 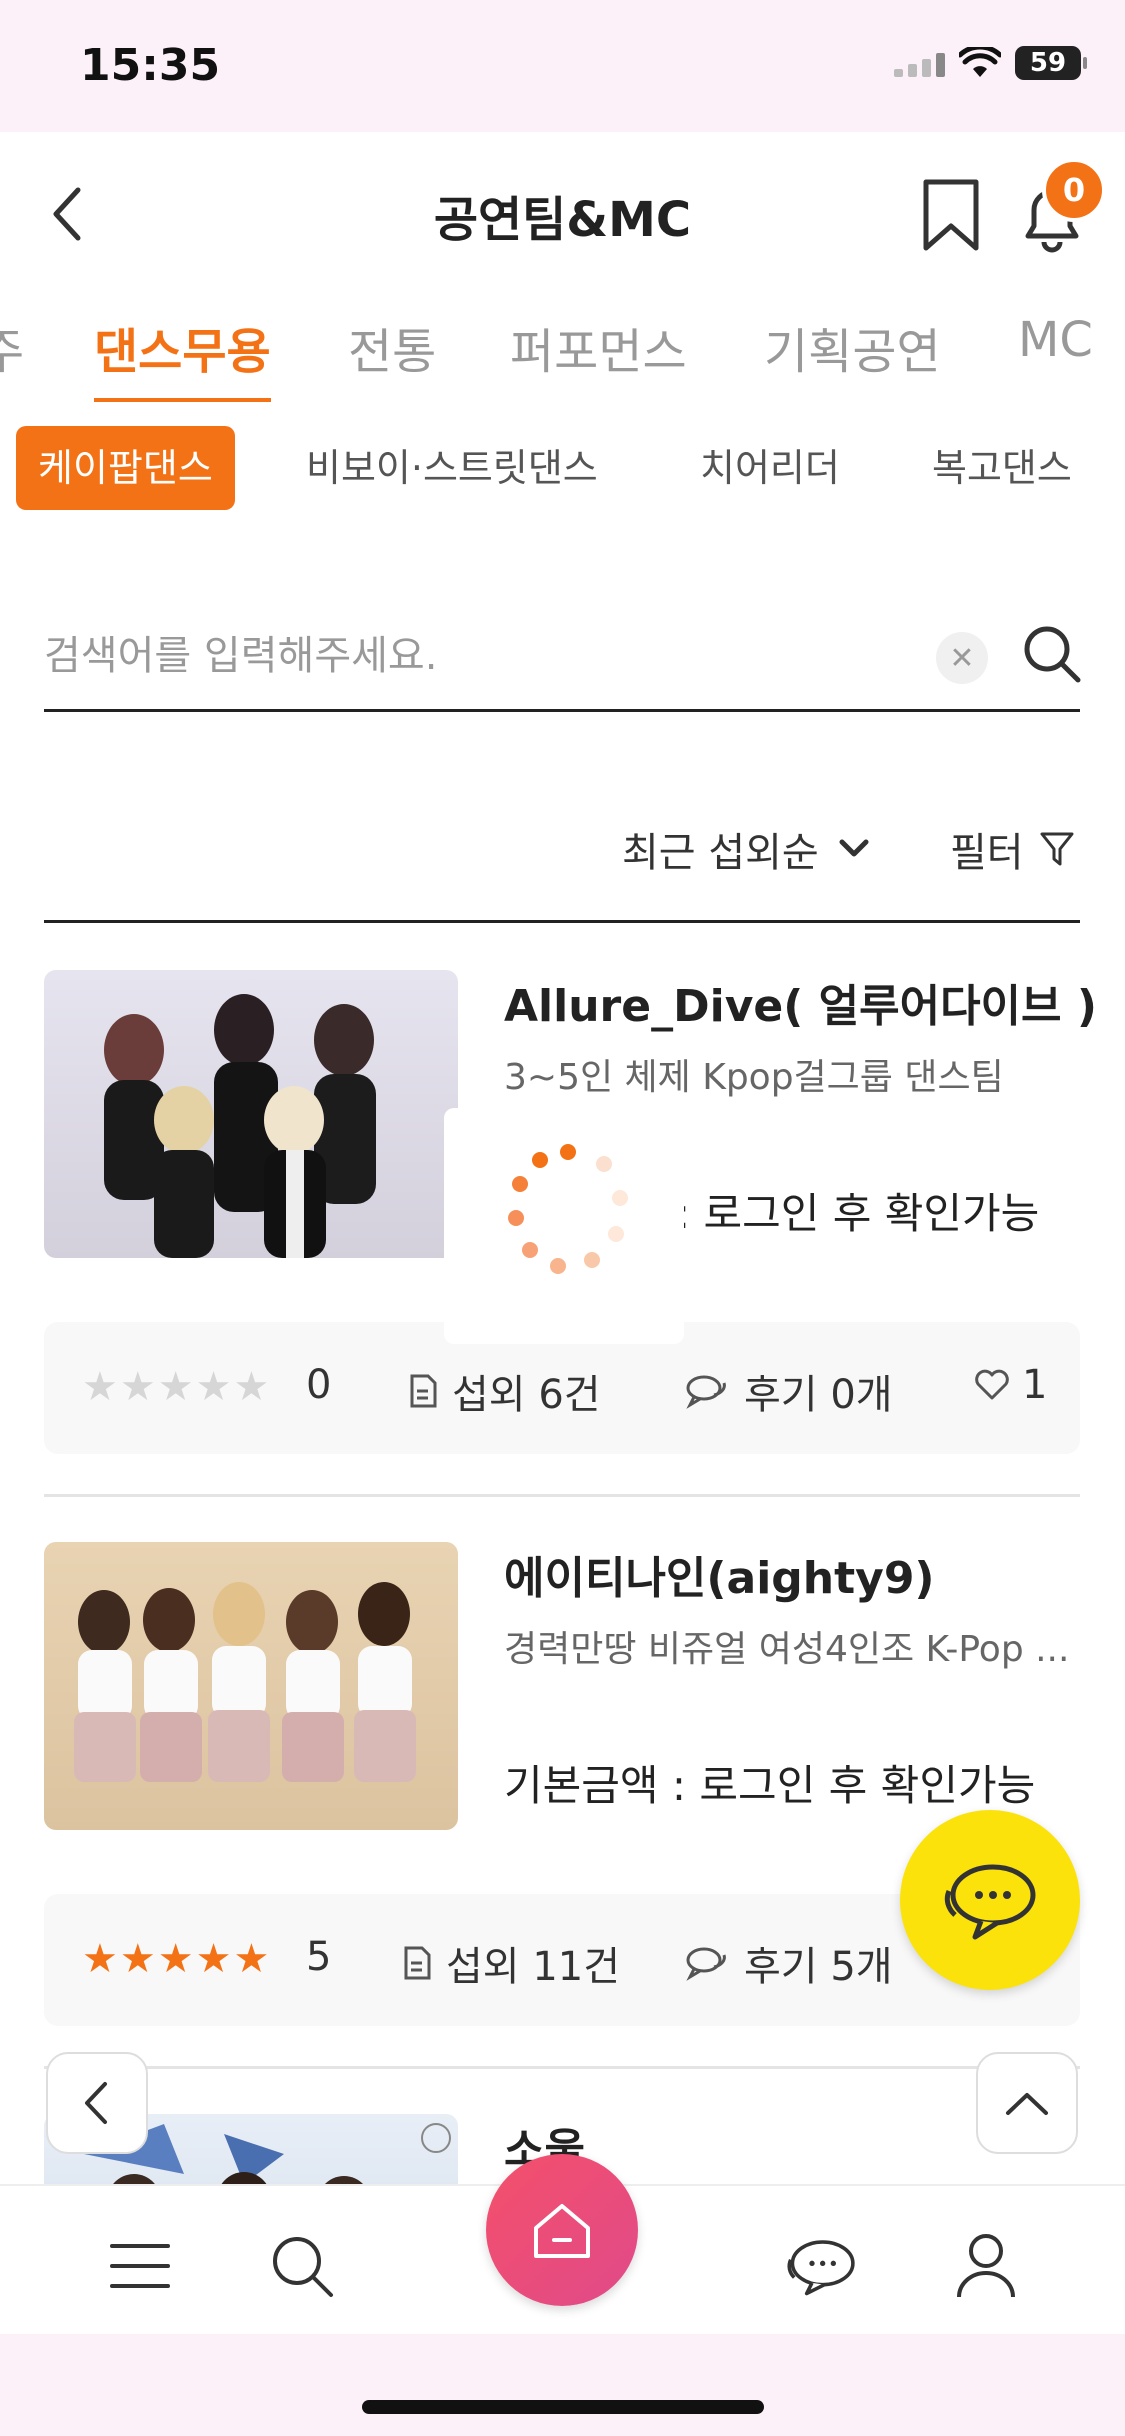 What do you see at coordinates (854, 848) in the screenshot?
I see `chevron-down-icon` at bounding box center [854, 848].